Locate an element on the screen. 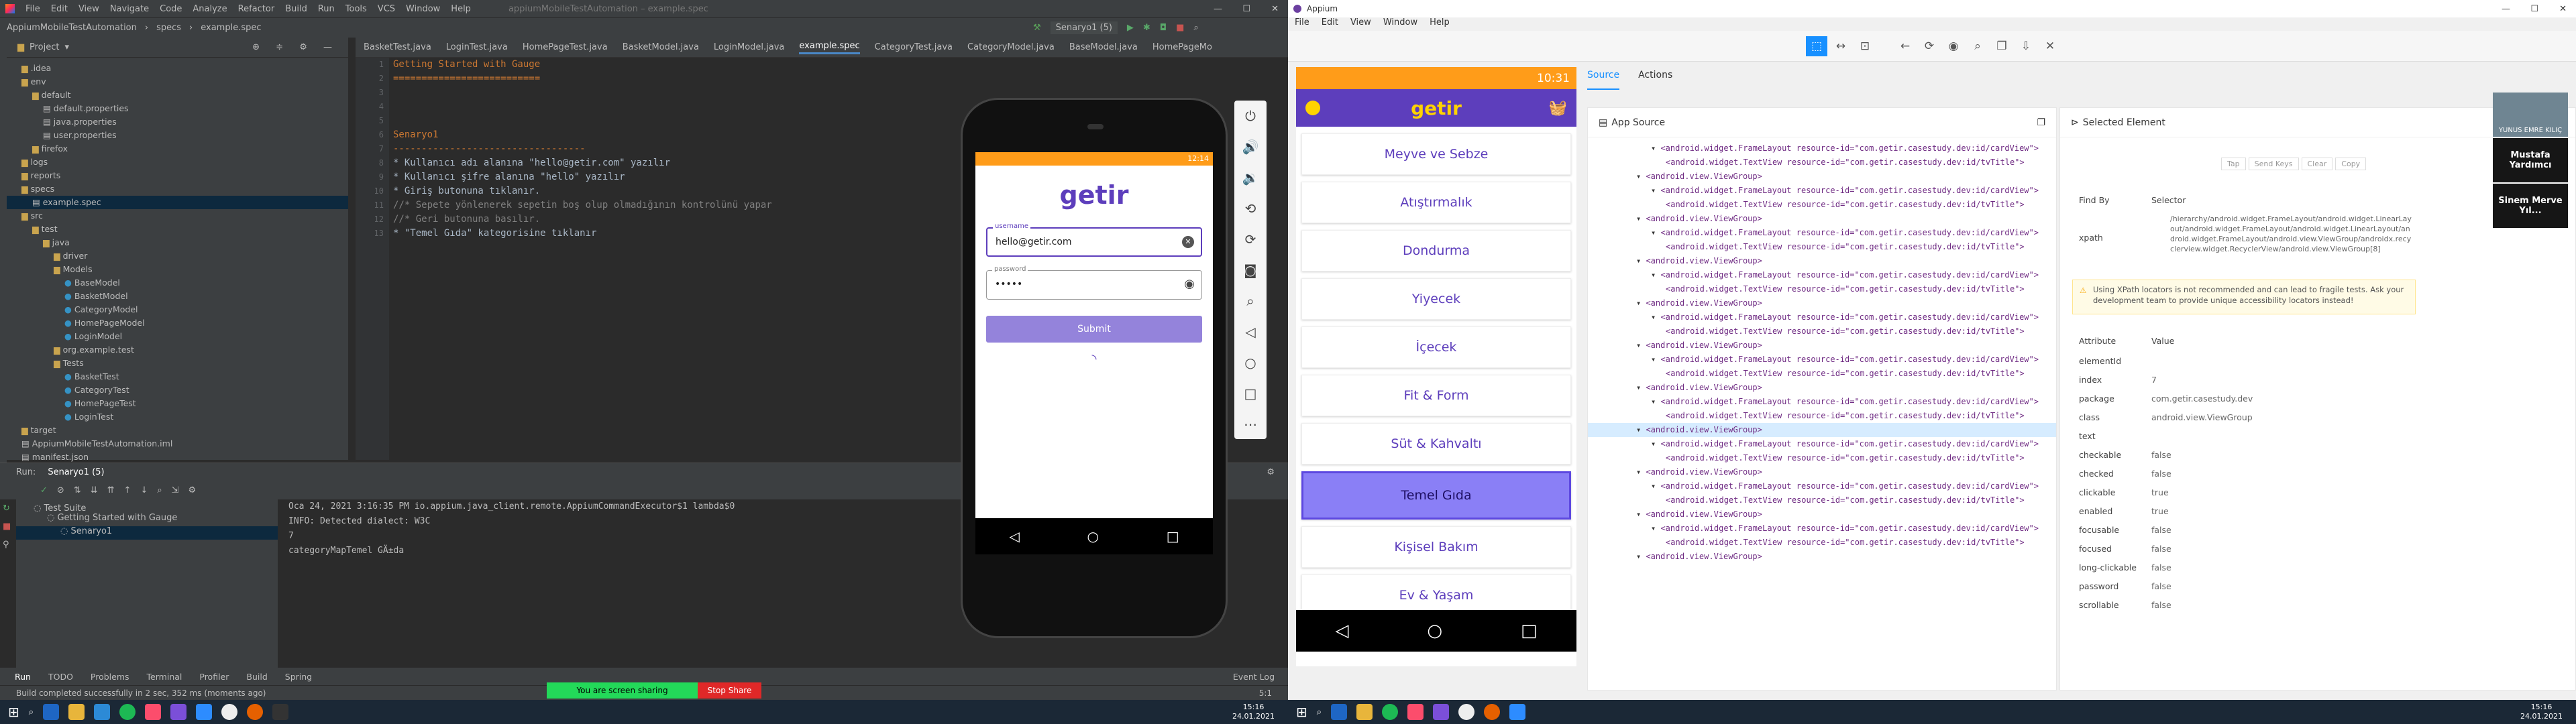 This screenshot has height=724, width=2576. category-item: Fit & Form is located at coordinates (1436, 395).